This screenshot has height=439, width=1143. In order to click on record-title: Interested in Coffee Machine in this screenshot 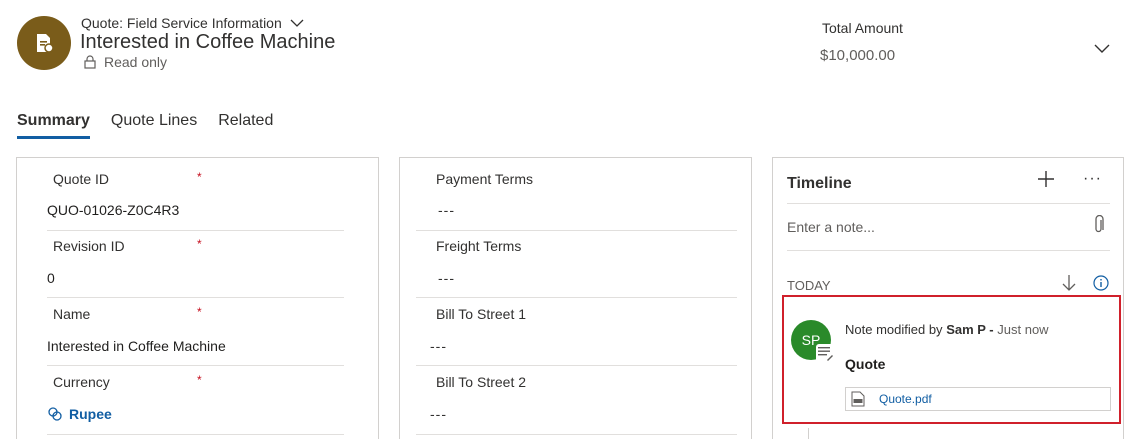, I will do `click(208, 42)`.